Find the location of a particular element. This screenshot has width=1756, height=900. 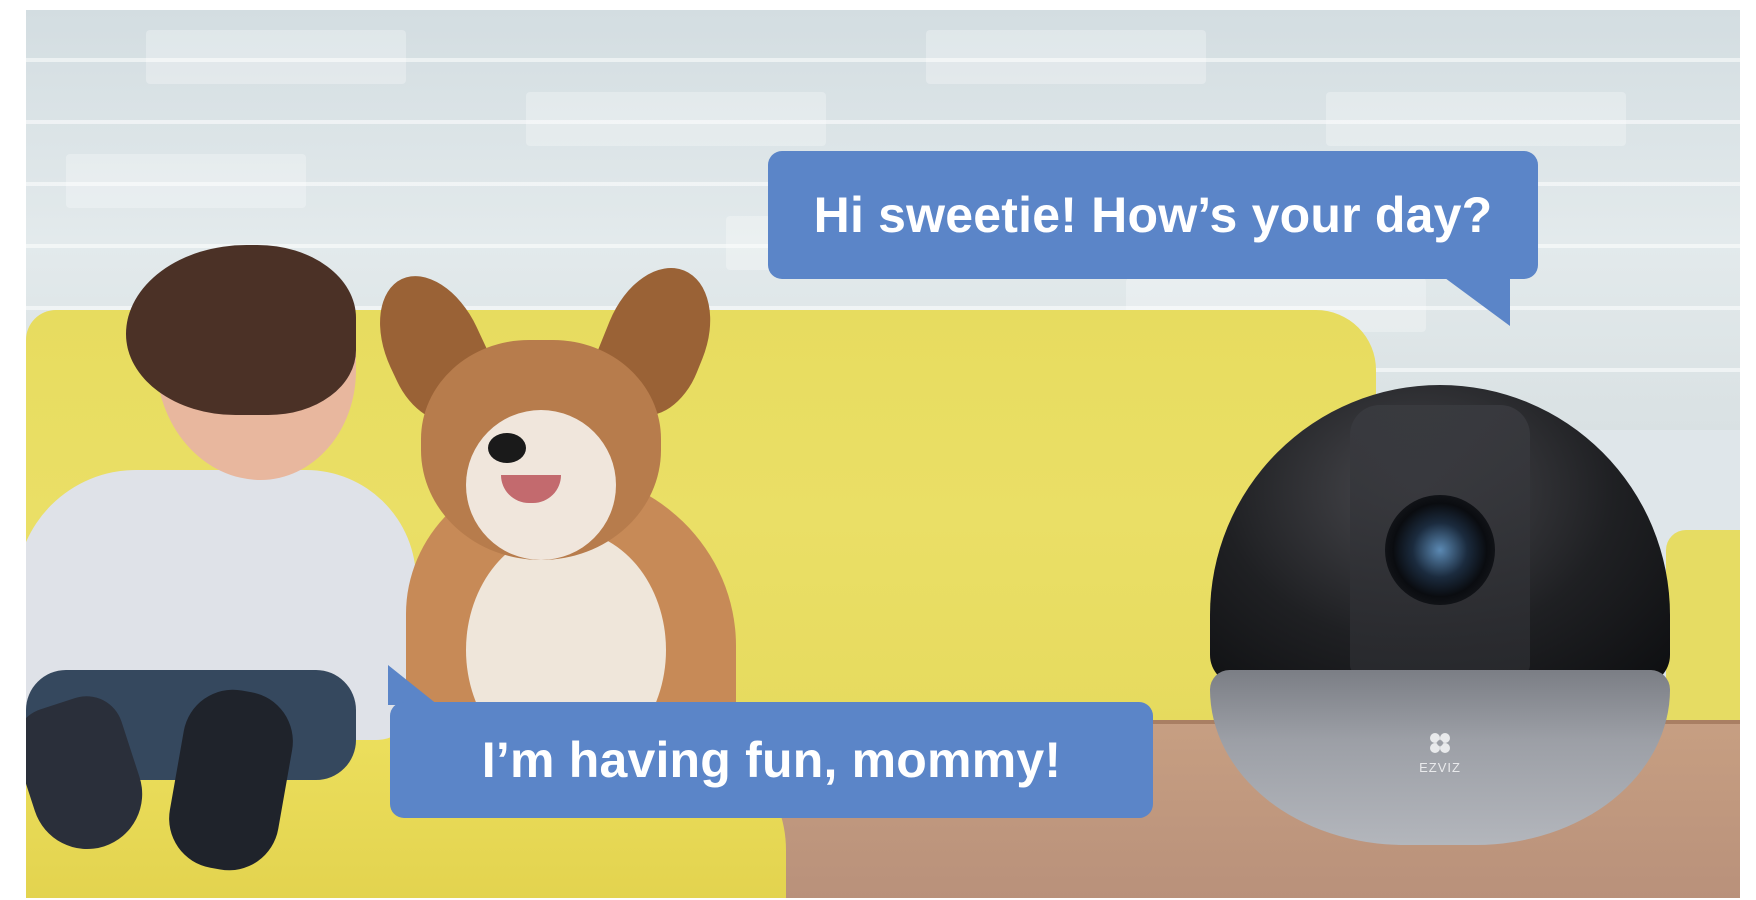

dog-nose is located at coordinates (507, 448).